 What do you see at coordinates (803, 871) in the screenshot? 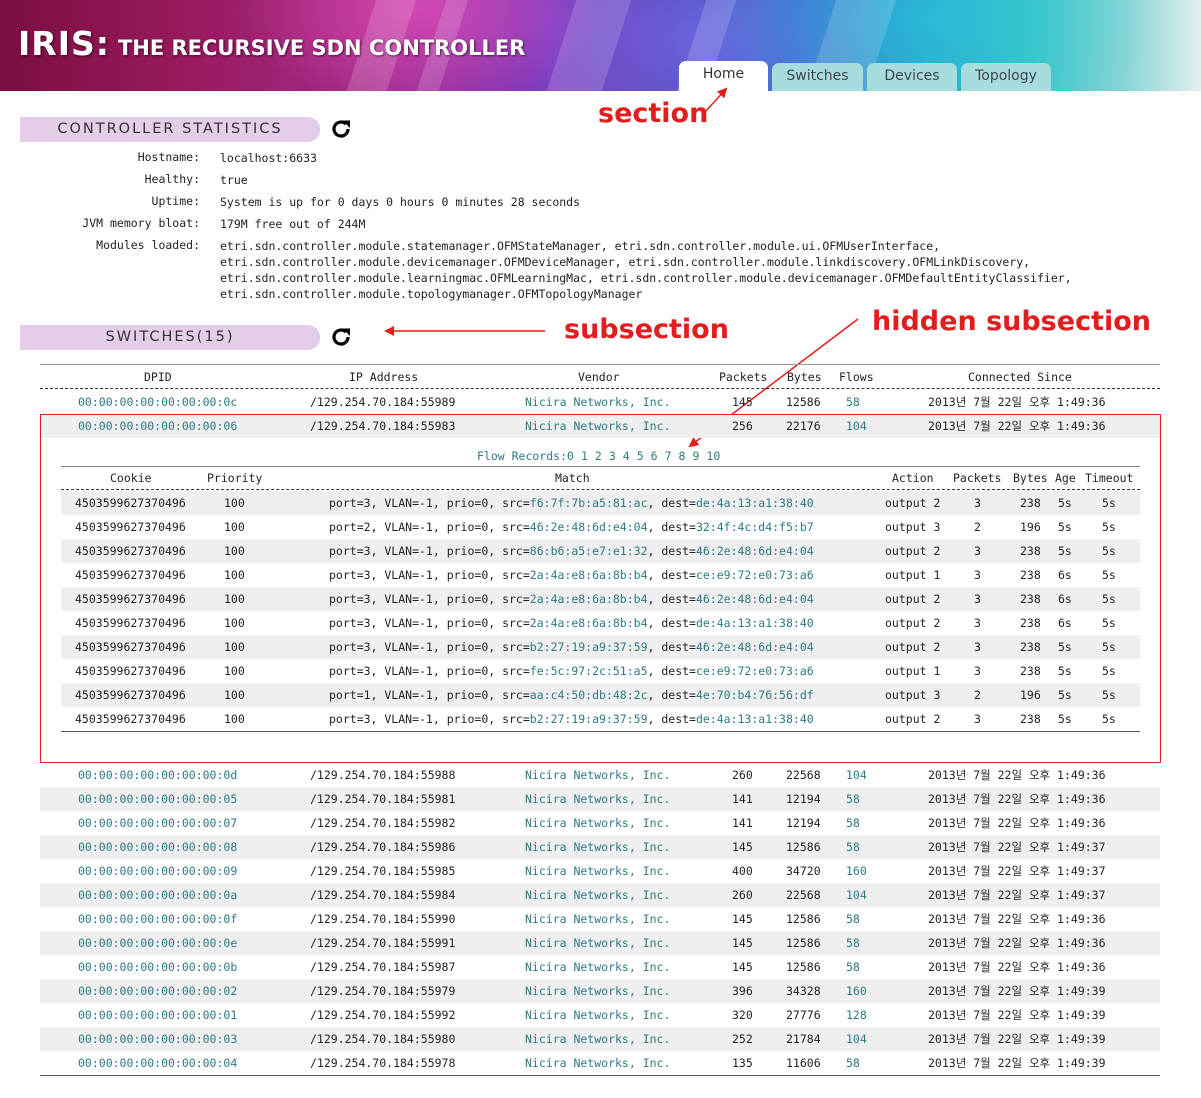
I see `bytes-cell: 34720` at bounding box center [803, 871].